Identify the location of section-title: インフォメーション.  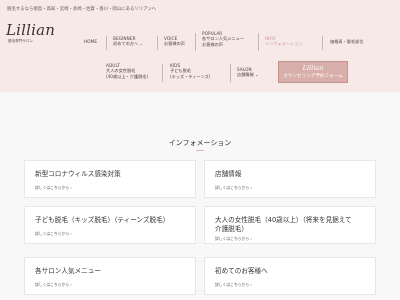
(200, 143).